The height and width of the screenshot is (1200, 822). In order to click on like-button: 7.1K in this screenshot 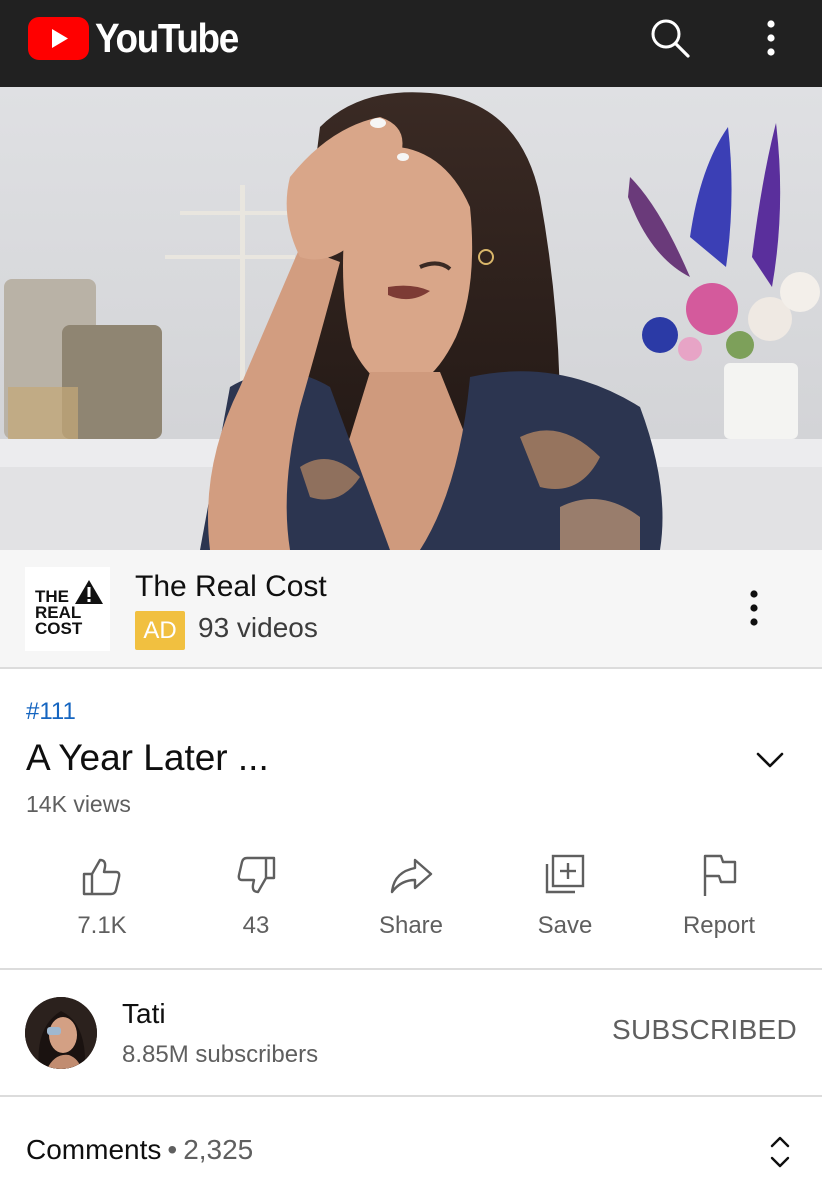, I will do `click(102, 898)`.